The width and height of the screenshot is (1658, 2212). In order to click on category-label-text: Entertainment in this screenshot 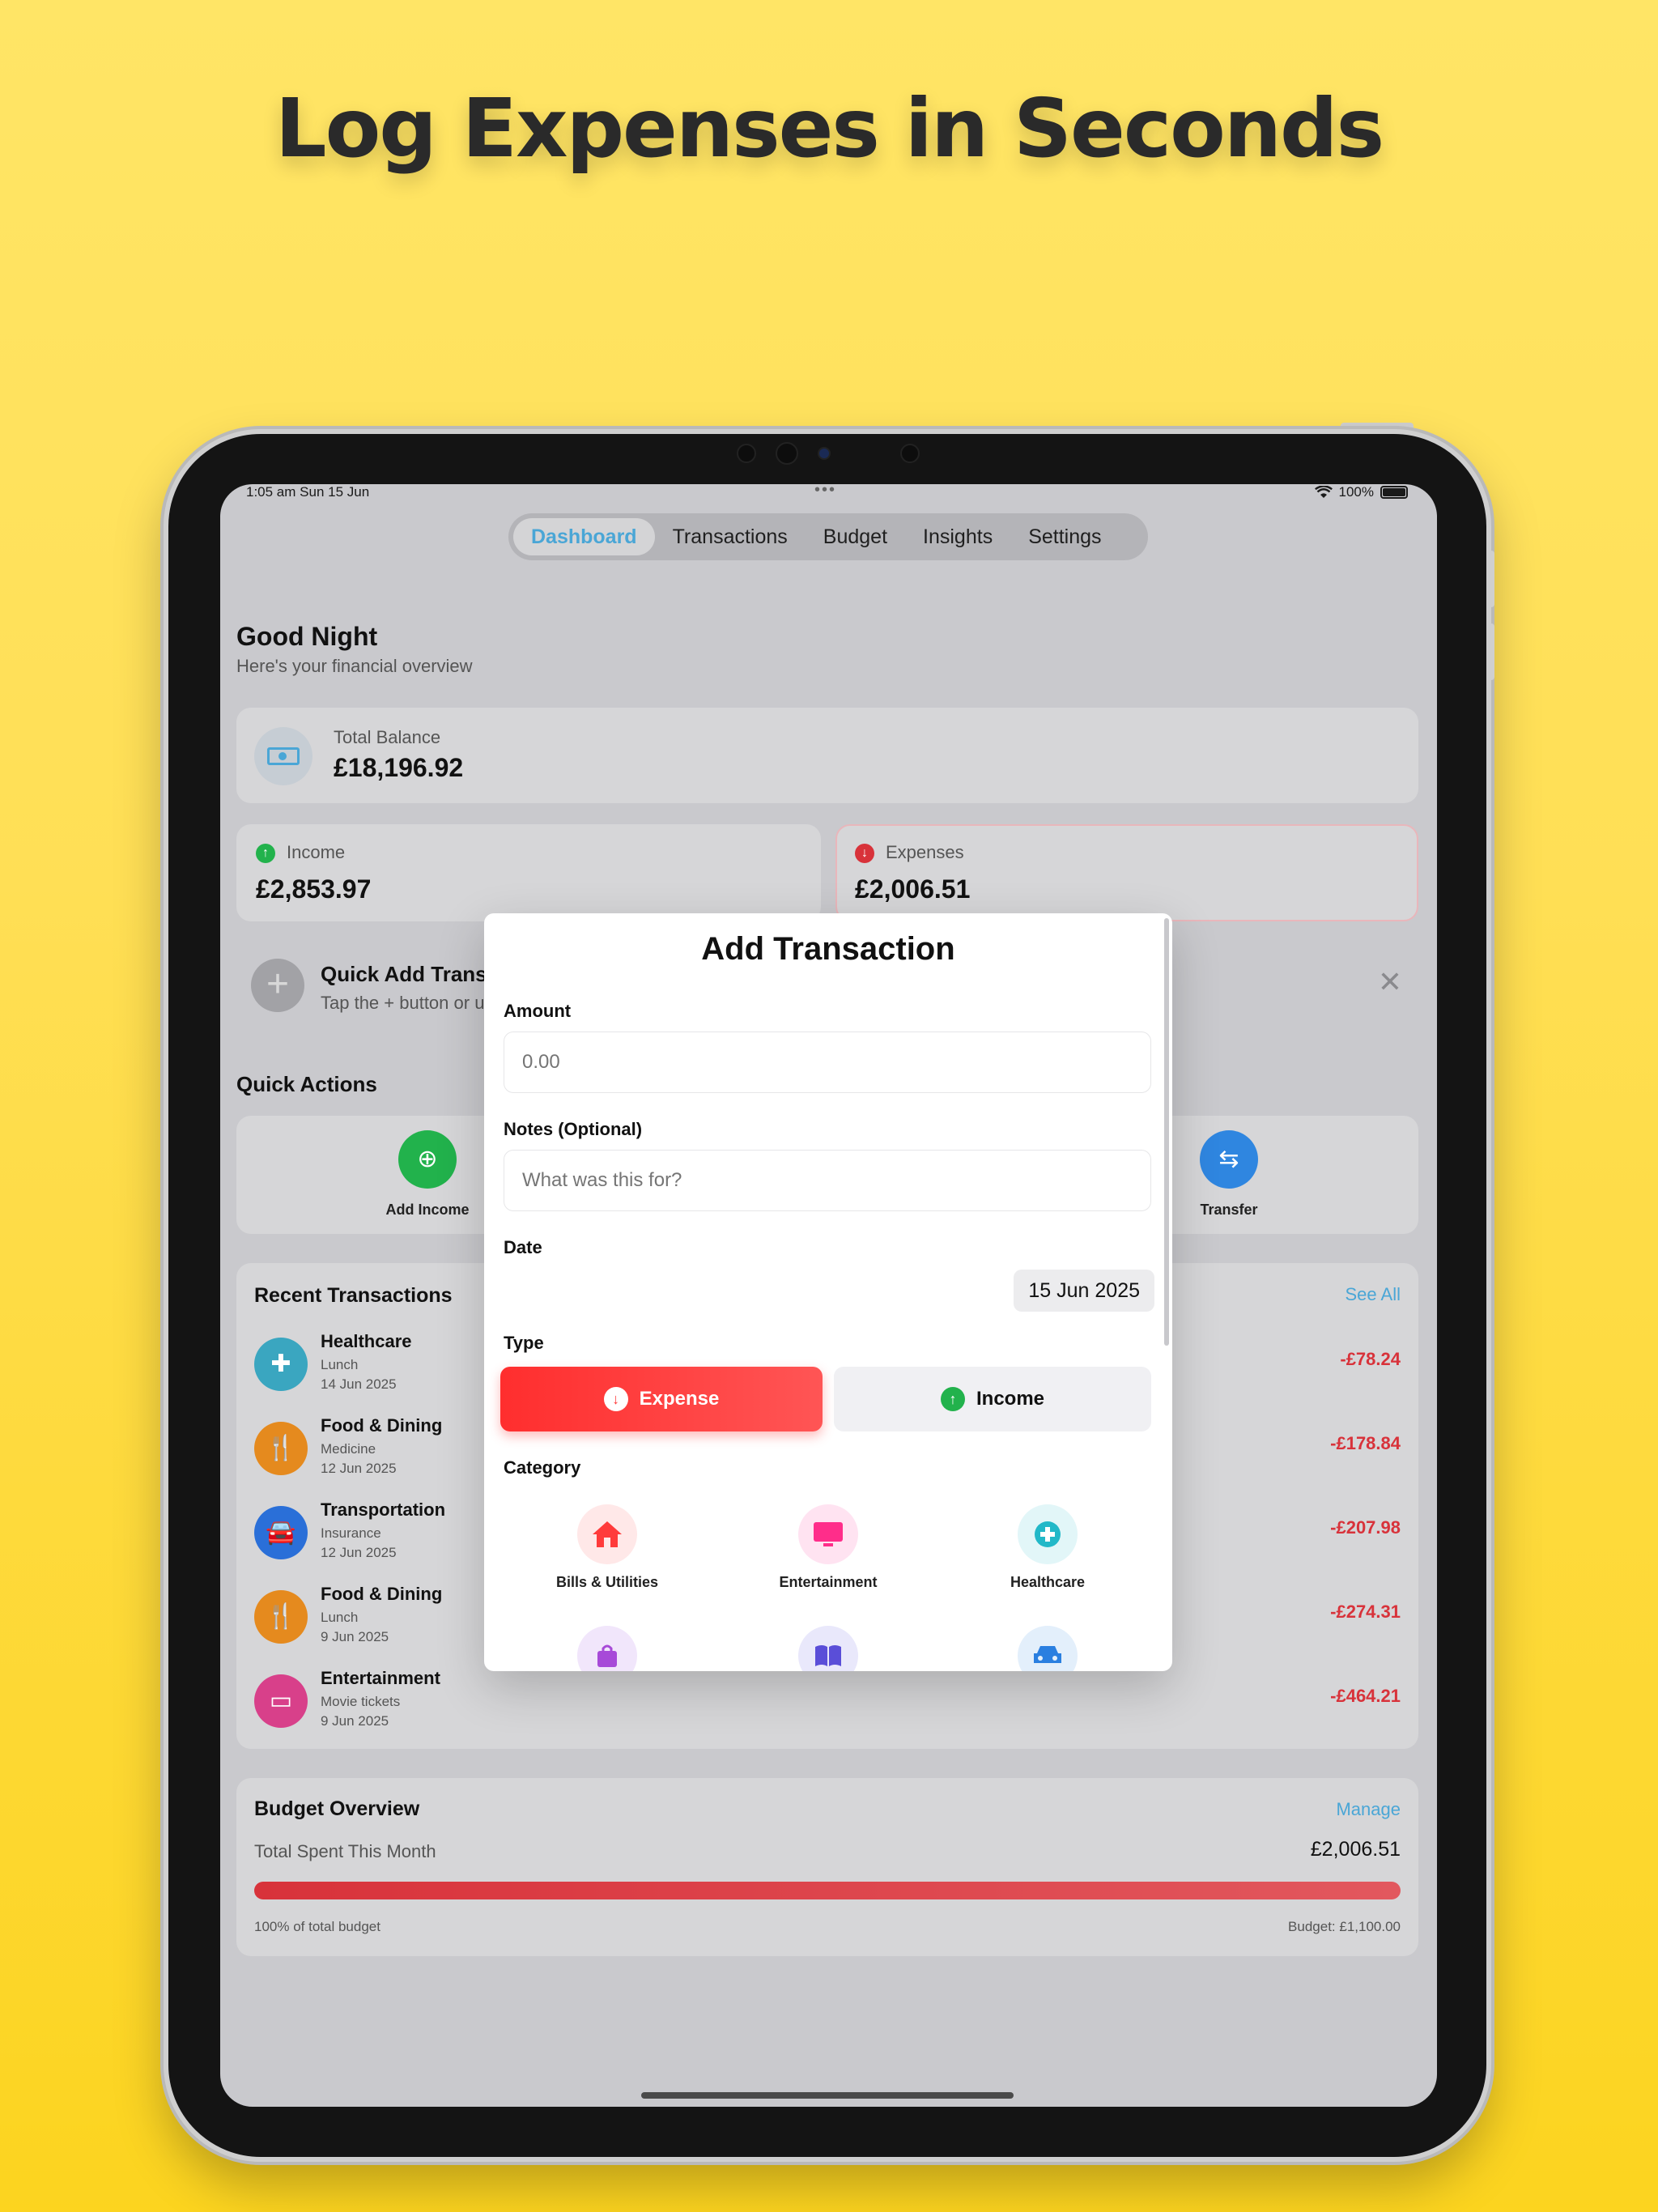, I will do `click(828, 1582)`.